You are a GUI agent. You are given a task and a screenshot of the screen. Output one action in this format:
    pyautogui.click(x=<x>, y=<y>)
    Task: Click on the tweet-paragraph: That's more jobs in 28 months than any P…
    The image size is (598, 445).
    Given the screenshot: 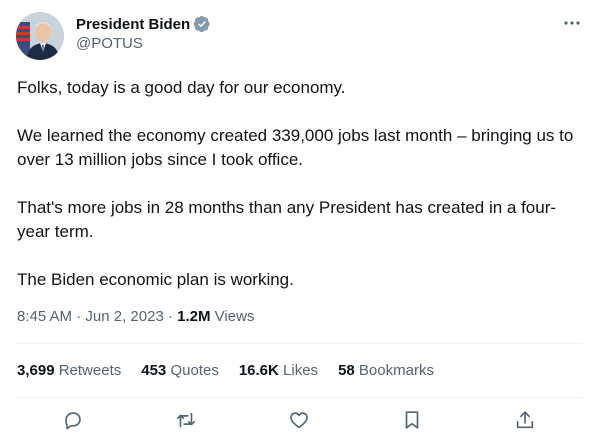 What is the action you would take?
    pyautogui.click(x=287, y=219)
    